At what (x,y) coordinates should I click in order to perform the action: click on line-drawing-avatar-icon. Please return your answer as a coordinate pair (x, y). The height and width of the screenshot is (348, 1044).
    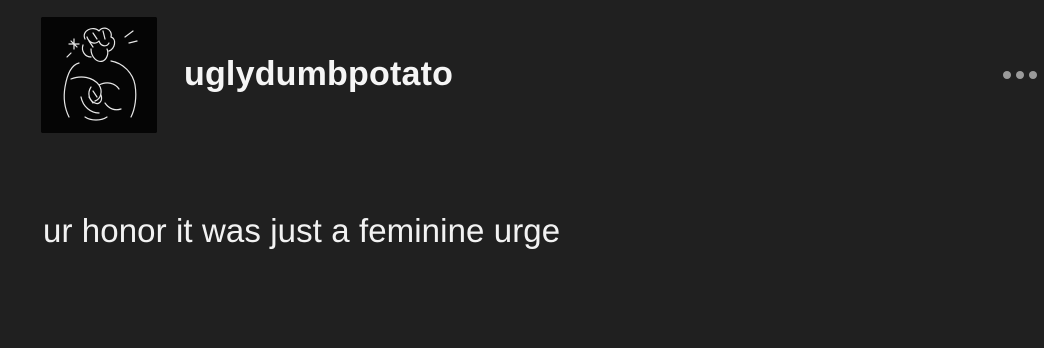
    Looking at the image, I should click on (99, 75).